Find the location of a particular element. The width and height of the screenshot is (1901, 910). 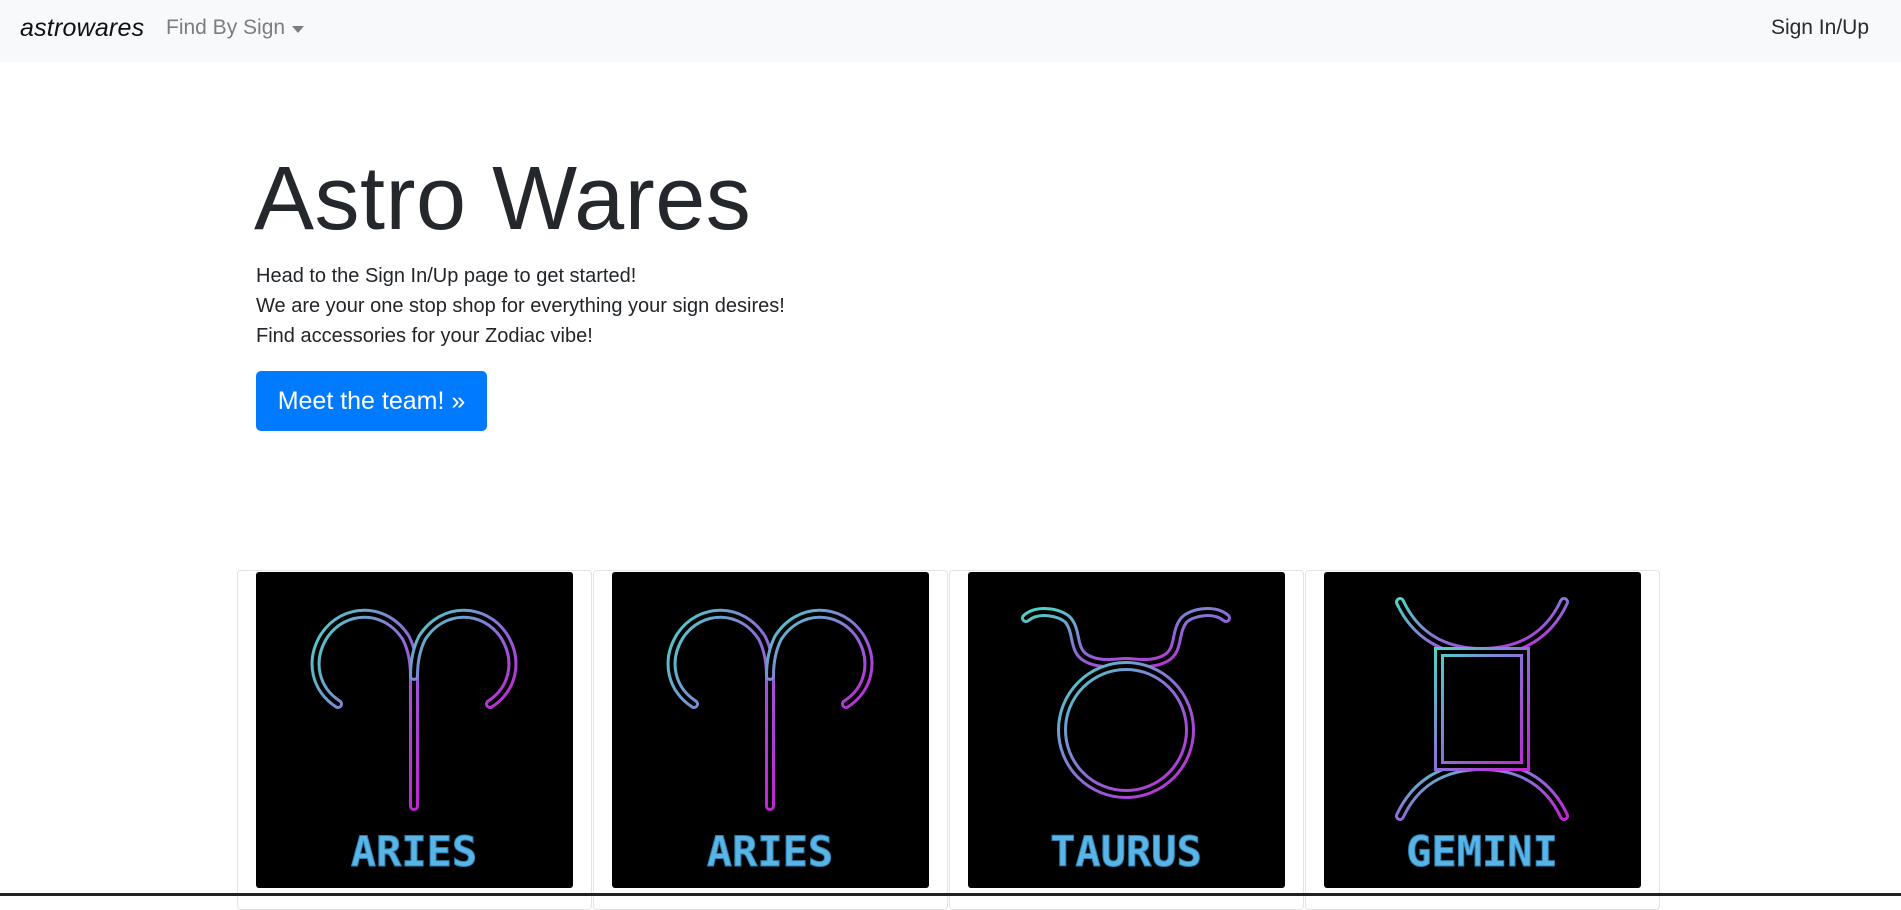

product-image: GEMINI is located at coordinates (1482, 730).